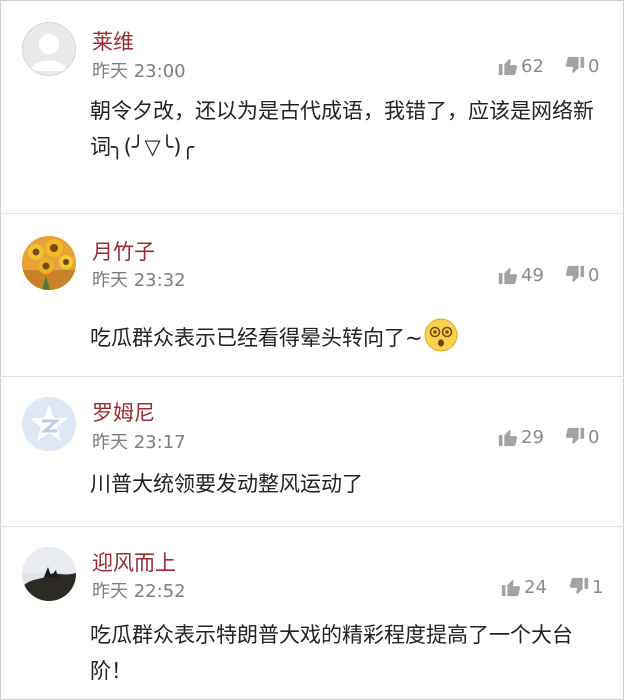 The image size is (624, 700). Describe the element at coordinates (49, 574) in the screenshot. I see `landscape-avatar` at that location.